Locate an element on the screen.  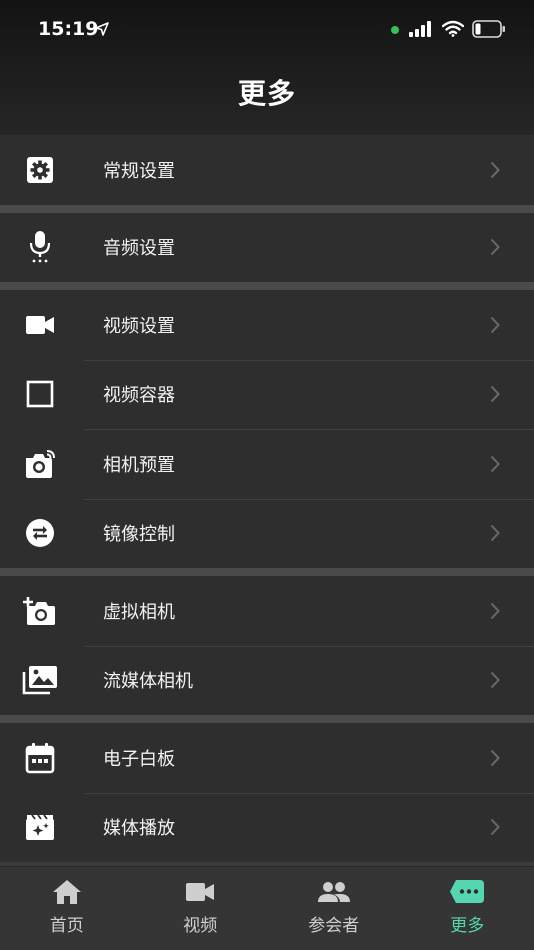
menu-item-label: 虚拟相机 is located at coordinates (139, 612).